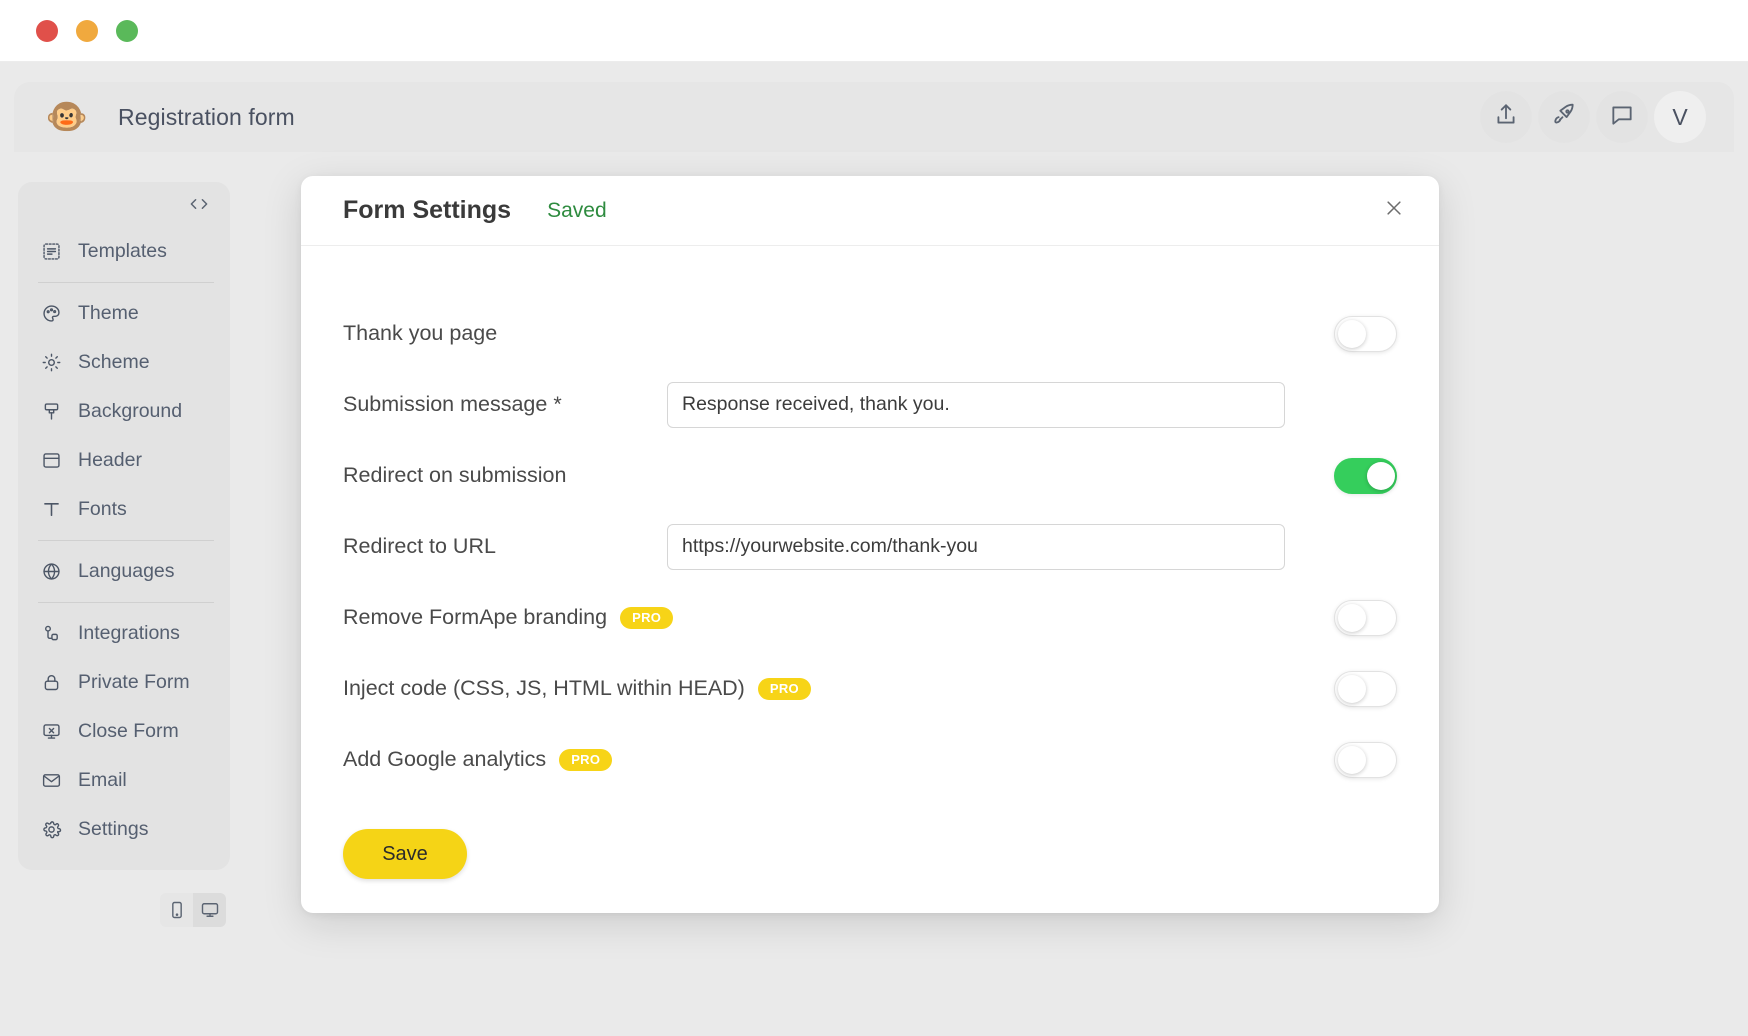 Image resolution: width=1748 pixels, height=1036 pixels. I want to click on close-form-icon, so click(51, 732).